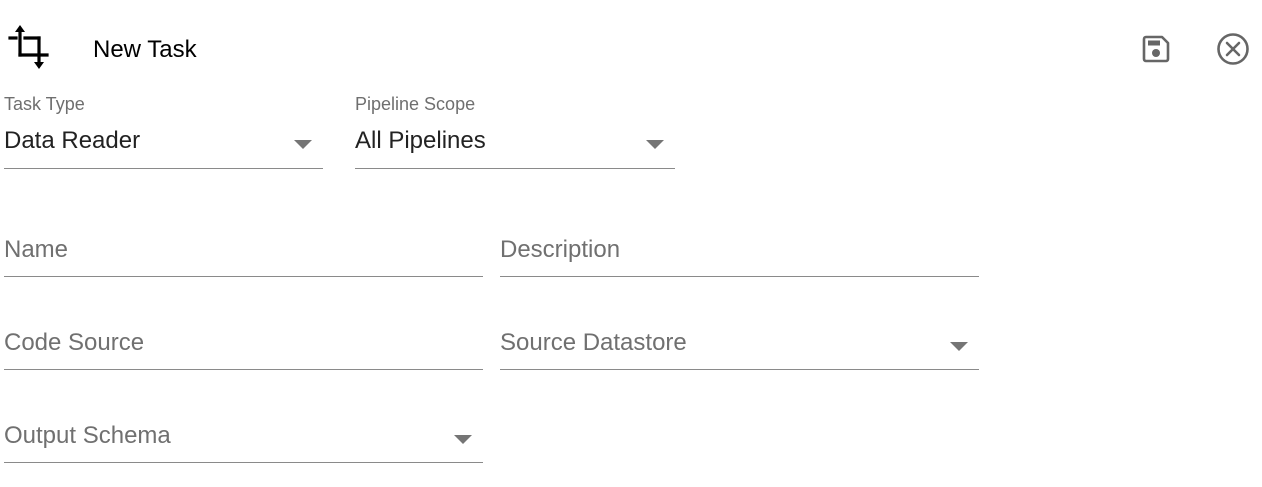 The image size is (1262, 487). I want to click on task-type-select: Task Type Data Reader, so click(163, 132).